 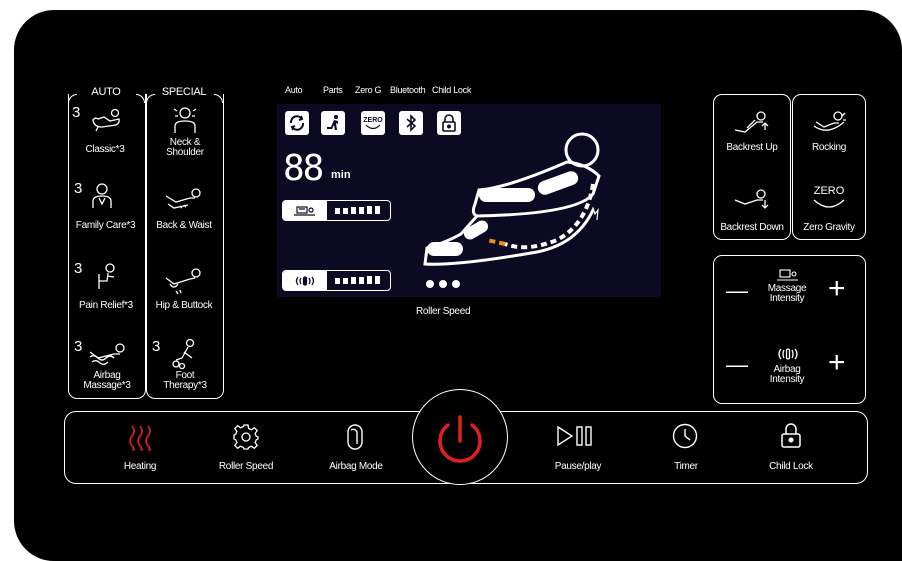 I want to click on roller-speed-label: Roller Speed, so click(x=246, y=466).